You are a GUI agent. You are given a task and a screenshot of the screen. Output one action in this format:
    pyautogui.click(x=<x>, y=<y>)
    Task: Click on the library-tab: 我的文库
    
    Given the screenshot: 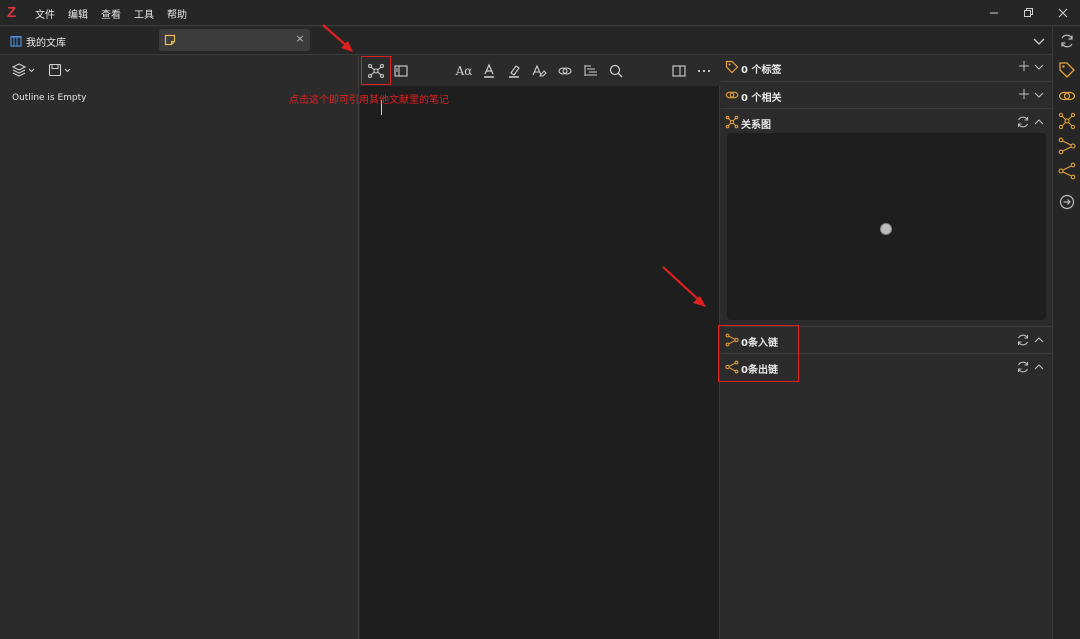 What is the action you would take?
    pyautogui.click(x=38, y=41)
    